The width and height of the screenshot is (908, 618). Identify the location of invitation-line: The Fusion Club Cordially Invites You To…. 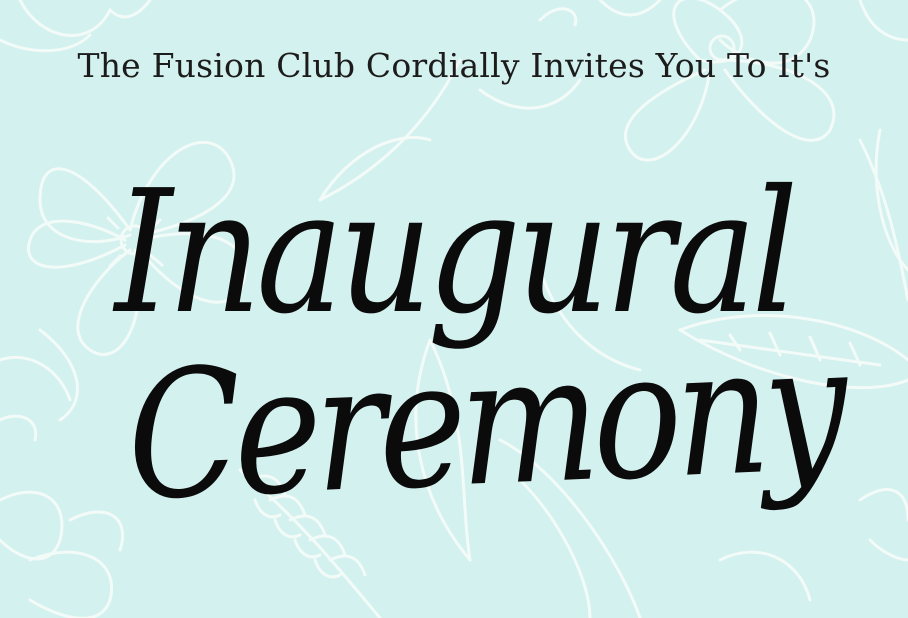
(454, 65).